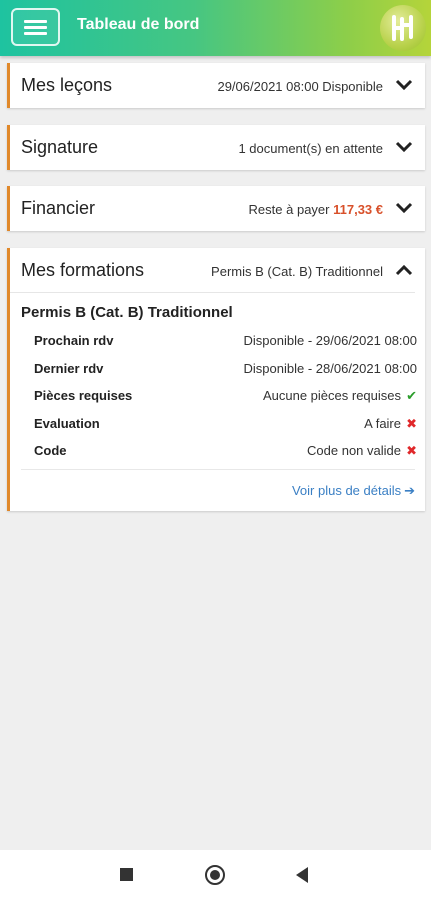 The height and width of the screenshot is (900, 431). I want to click on card-header: Mes leçons 29/06/2021 08:00 Disponible, so click(217, 85).